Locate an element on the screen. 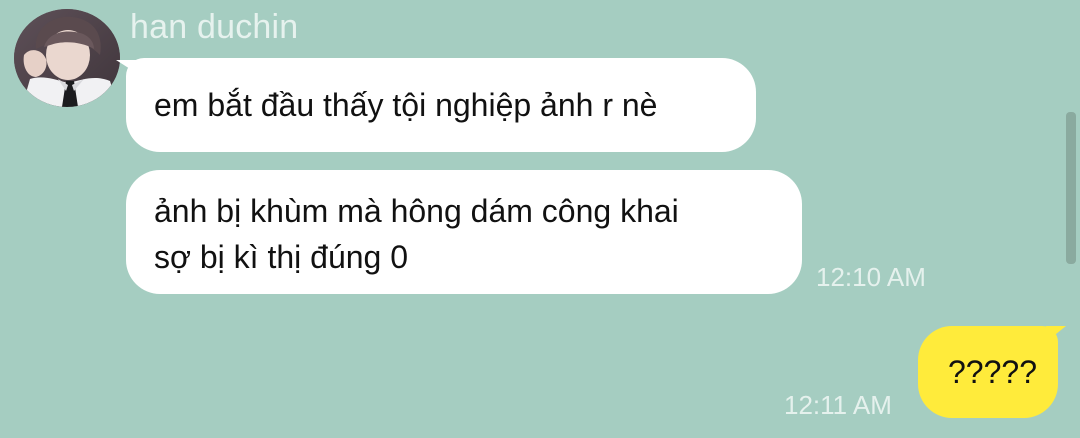 The height and width of the screenshot is (438, 1080). contact-avatar is located at coordinates (67, 58).